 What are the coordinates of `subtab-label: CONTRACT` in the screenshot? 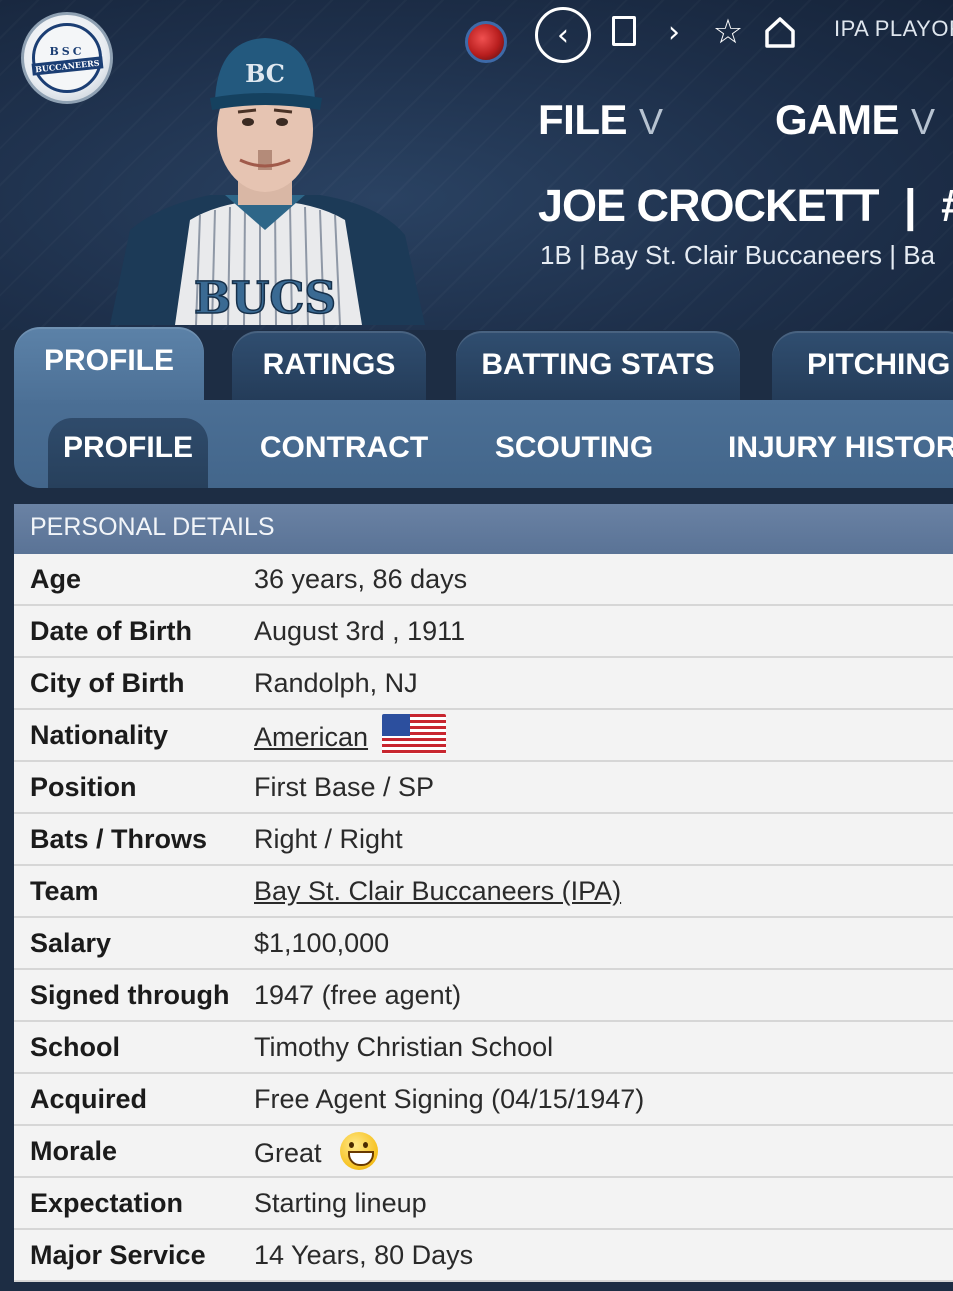 It's located at (344, 447).